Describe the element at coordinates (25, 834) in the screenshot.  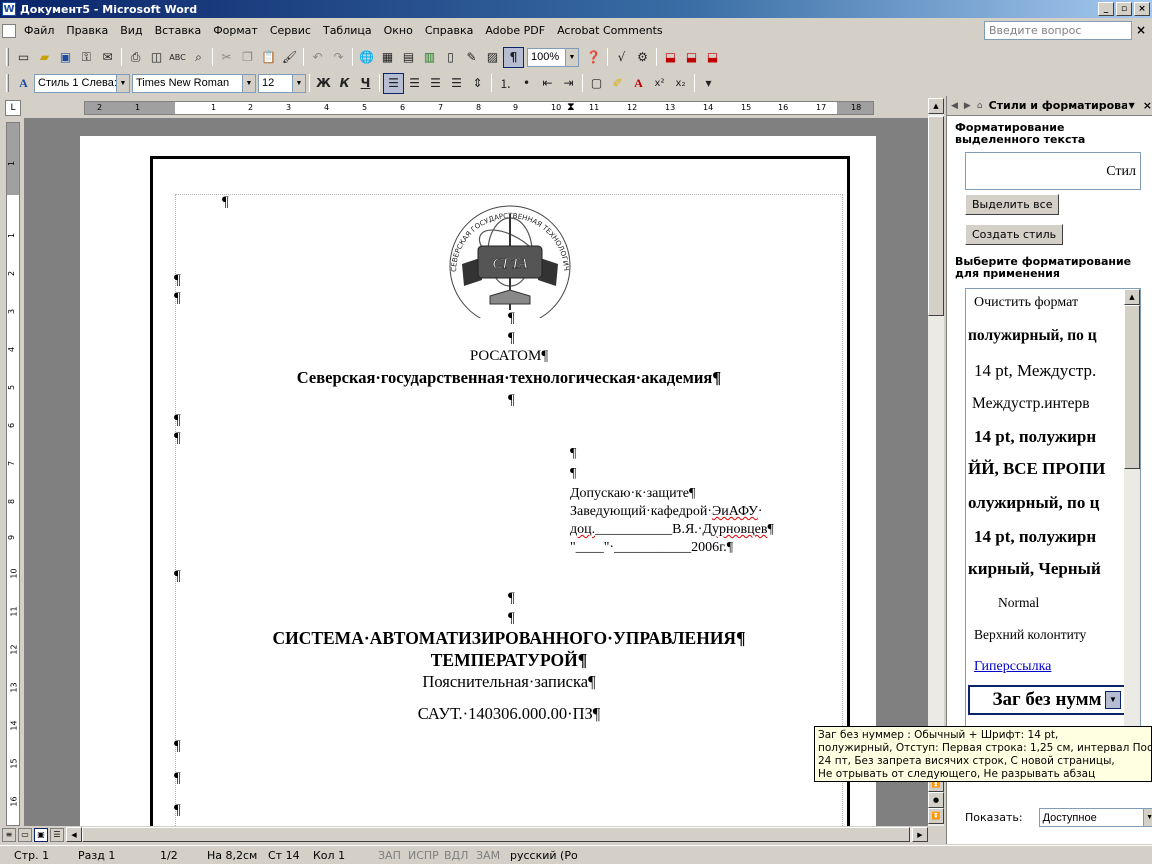
I see `web-view-icon: ▭` at that location.